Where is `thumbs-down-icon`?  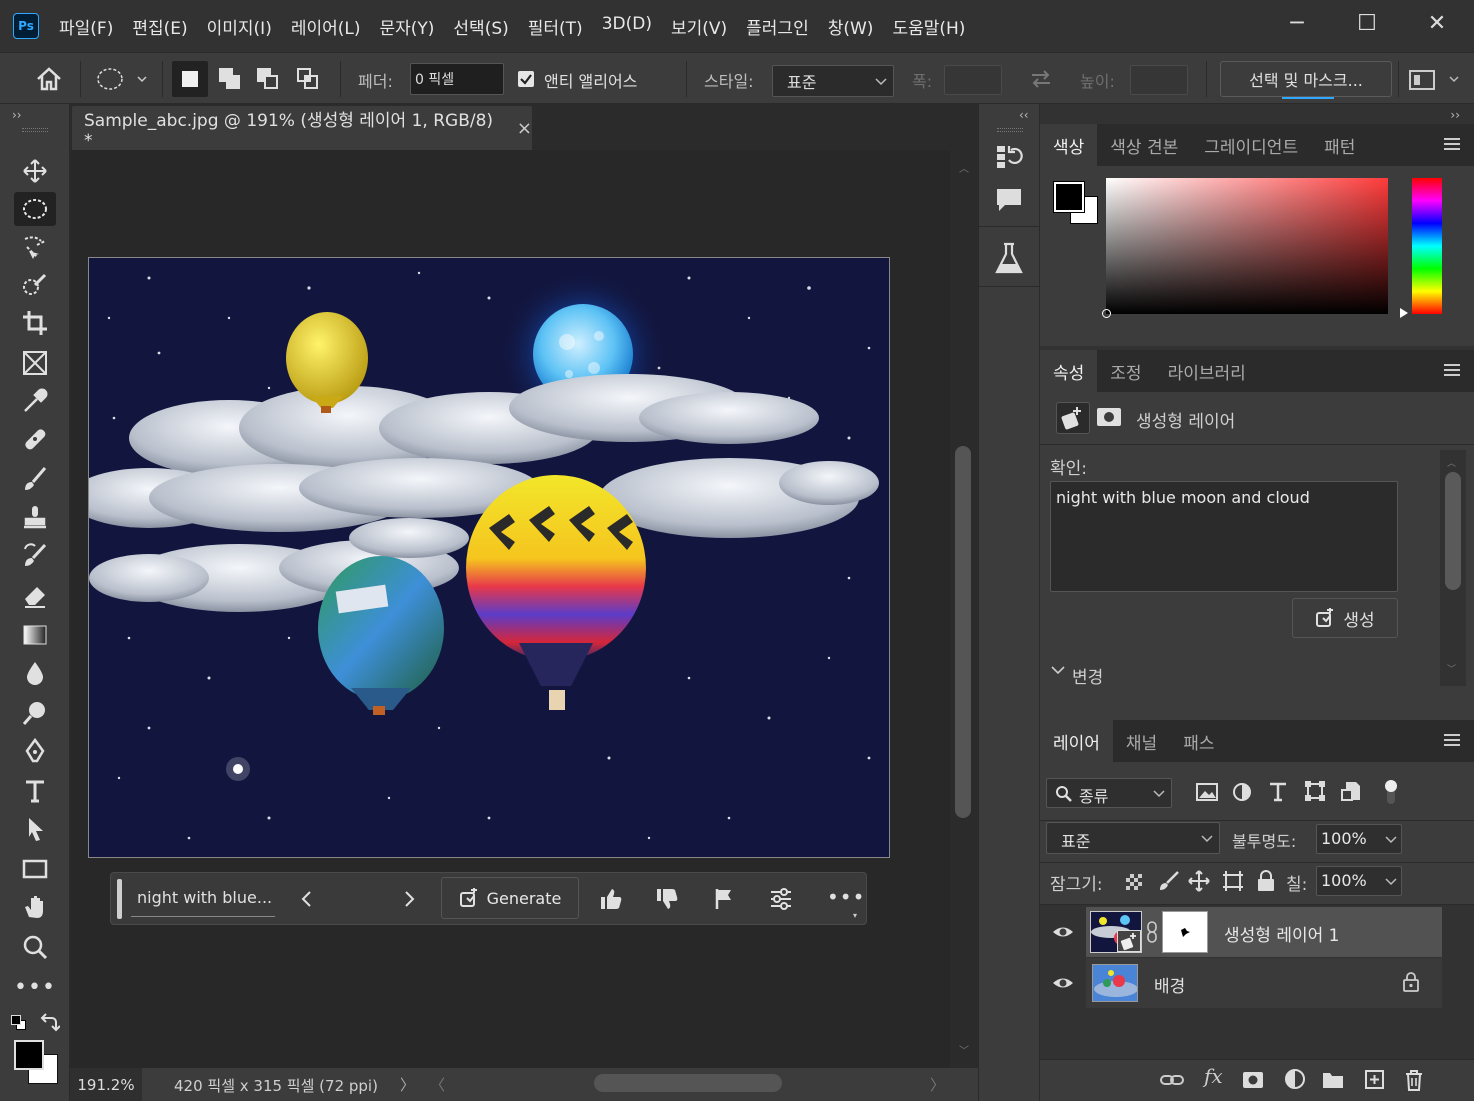 thumbs-down-icon is located at coordinates (667, 899).